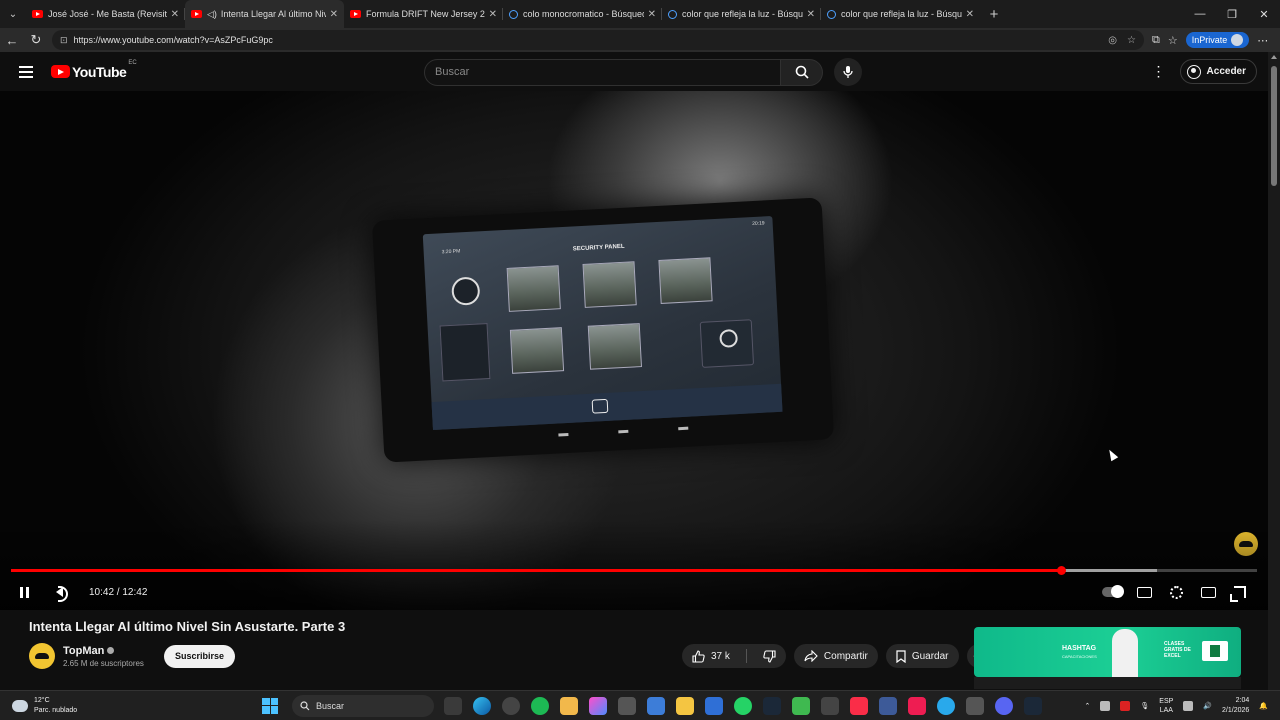 The height and width of the screenshot is (720, 1280). I want to click on toolbar-right: ⧉ ☆ InPrivate ⋯, so click(1210, 40).